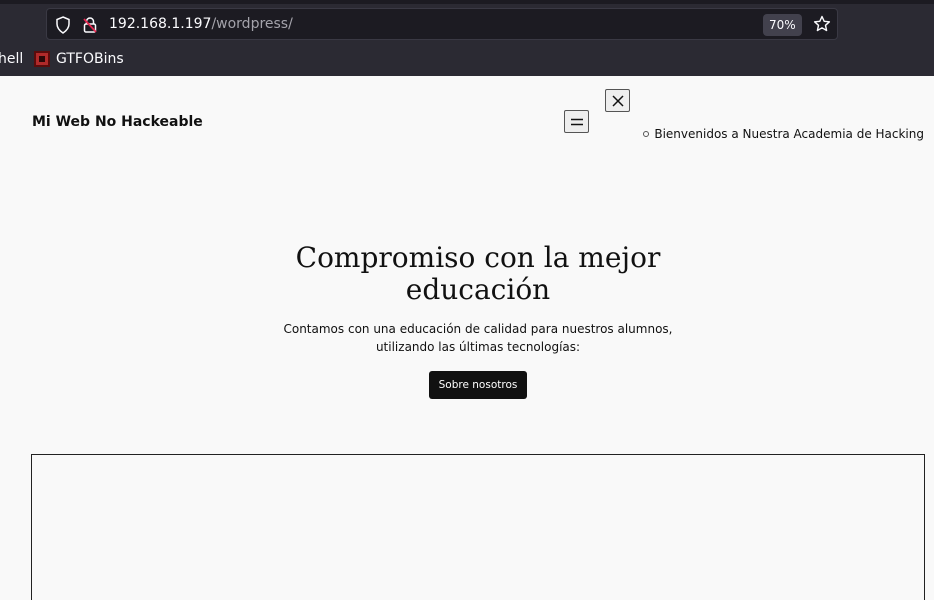  I want to click on close-menu-button, so click(617, 100).